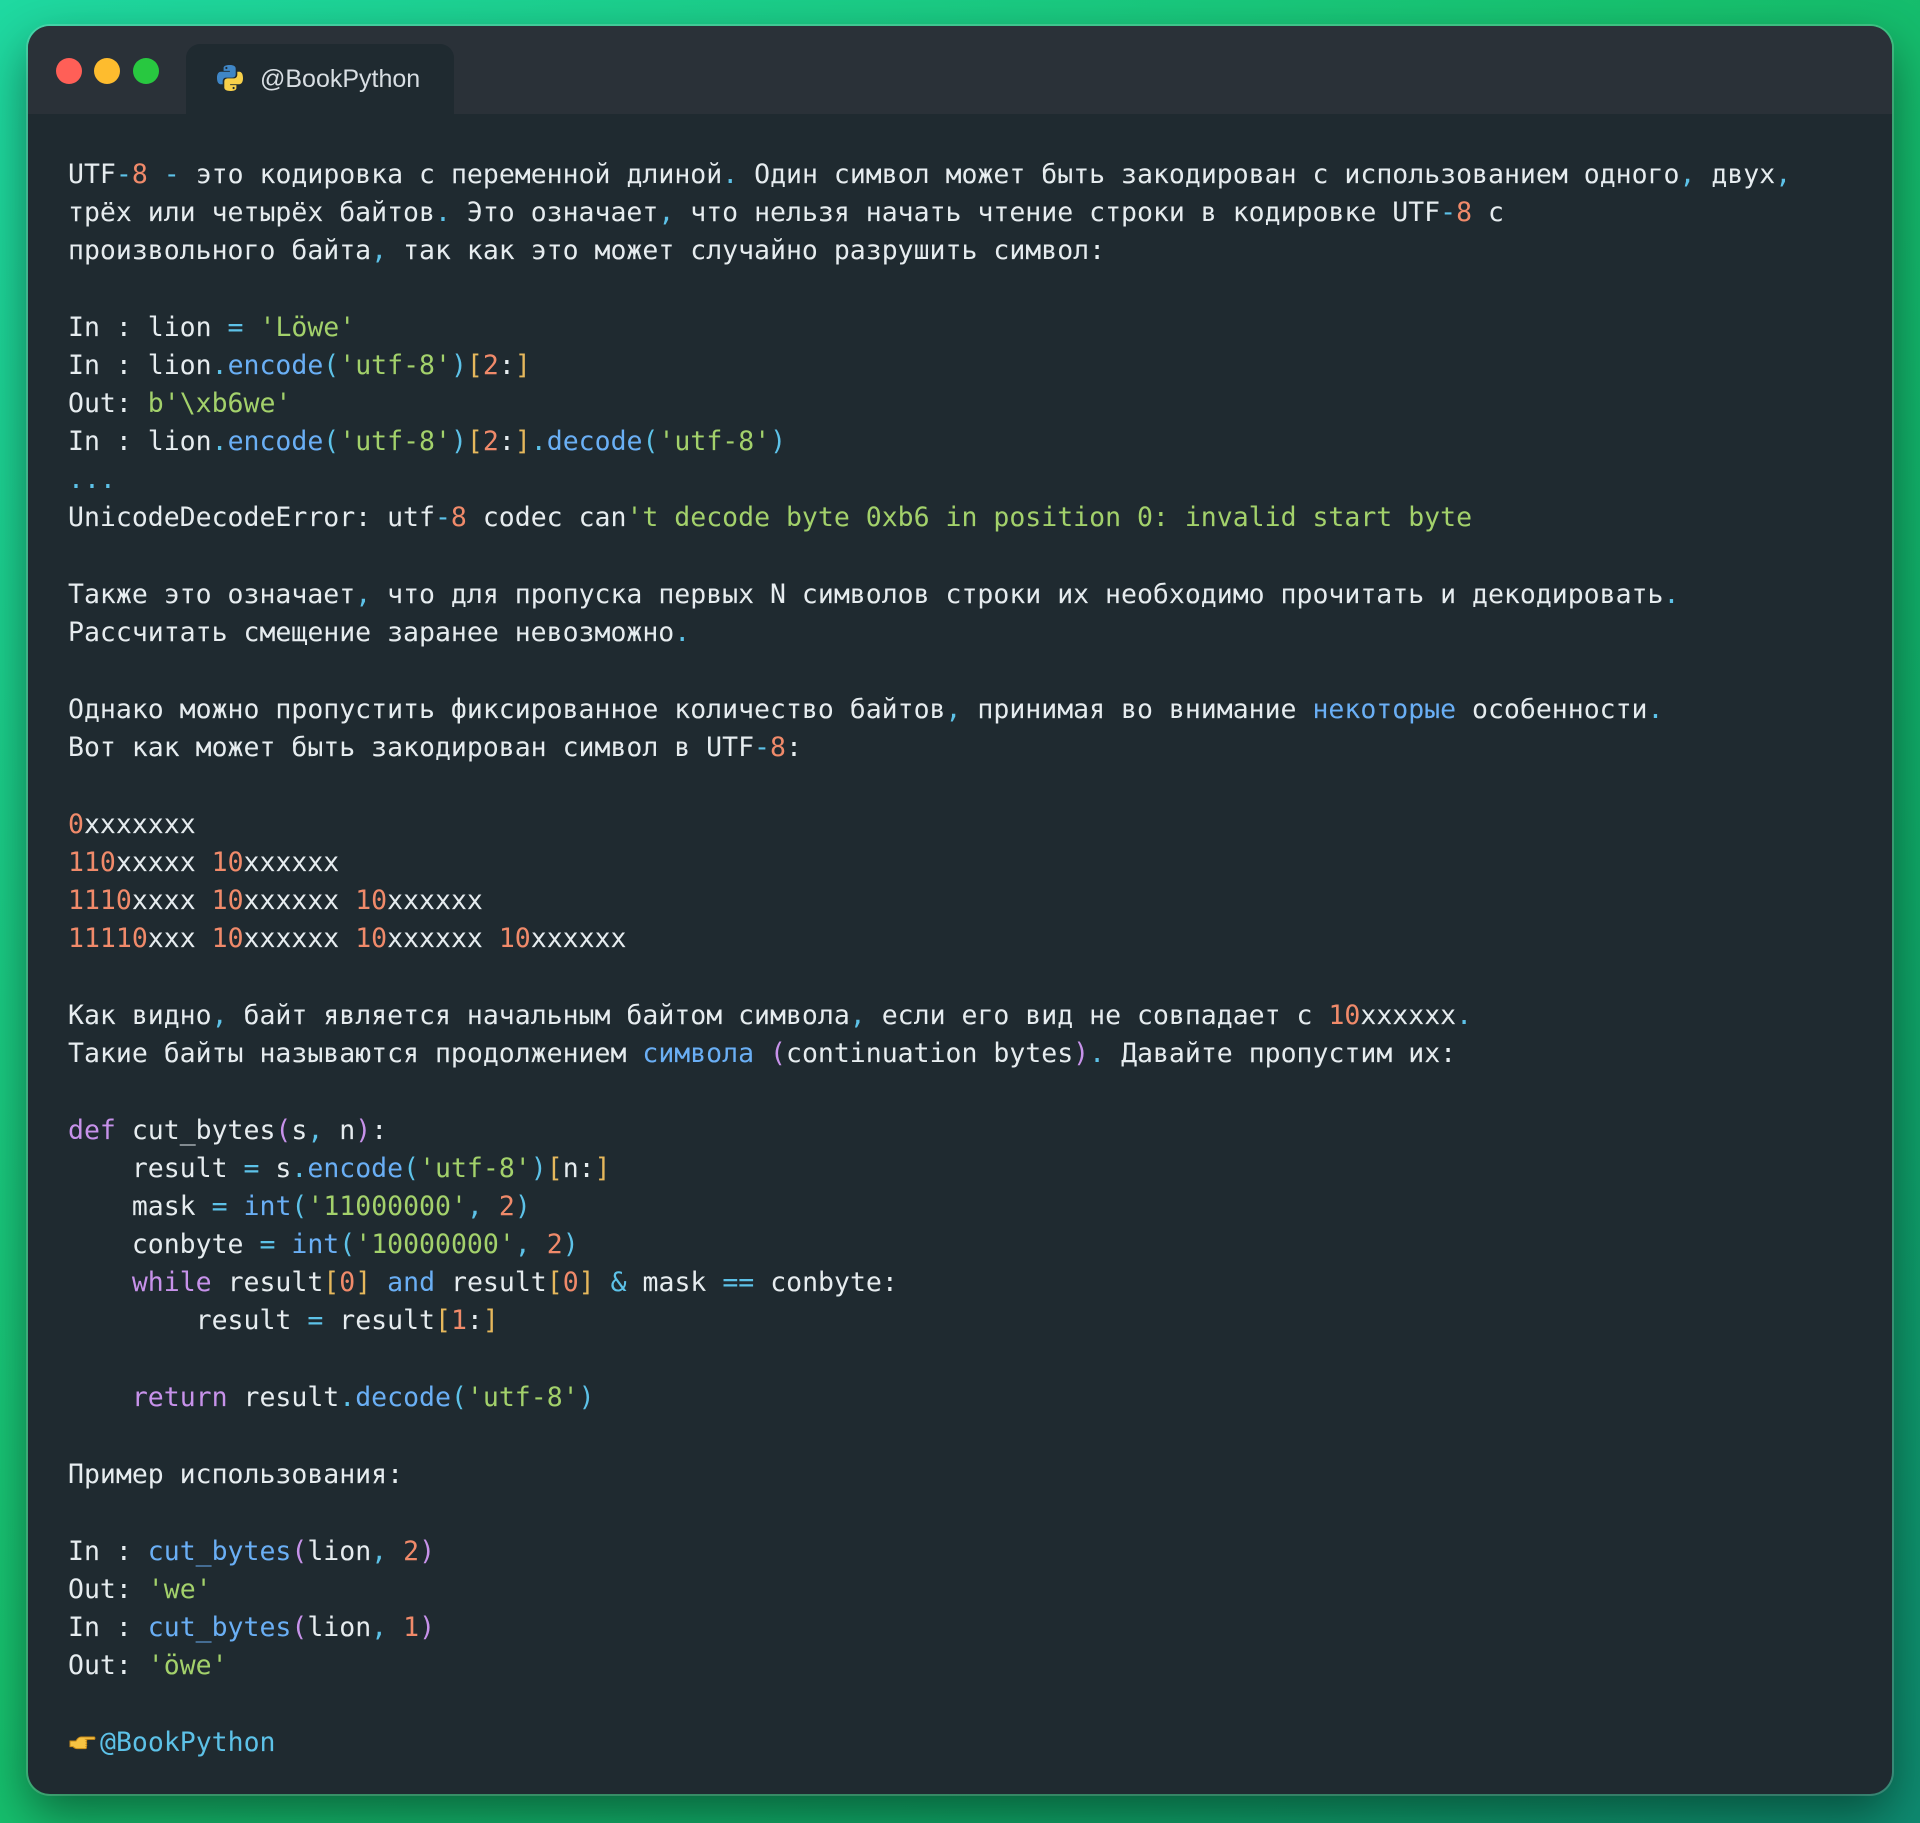  I want to click on title-bar: @BookPython, so click(960, 70).